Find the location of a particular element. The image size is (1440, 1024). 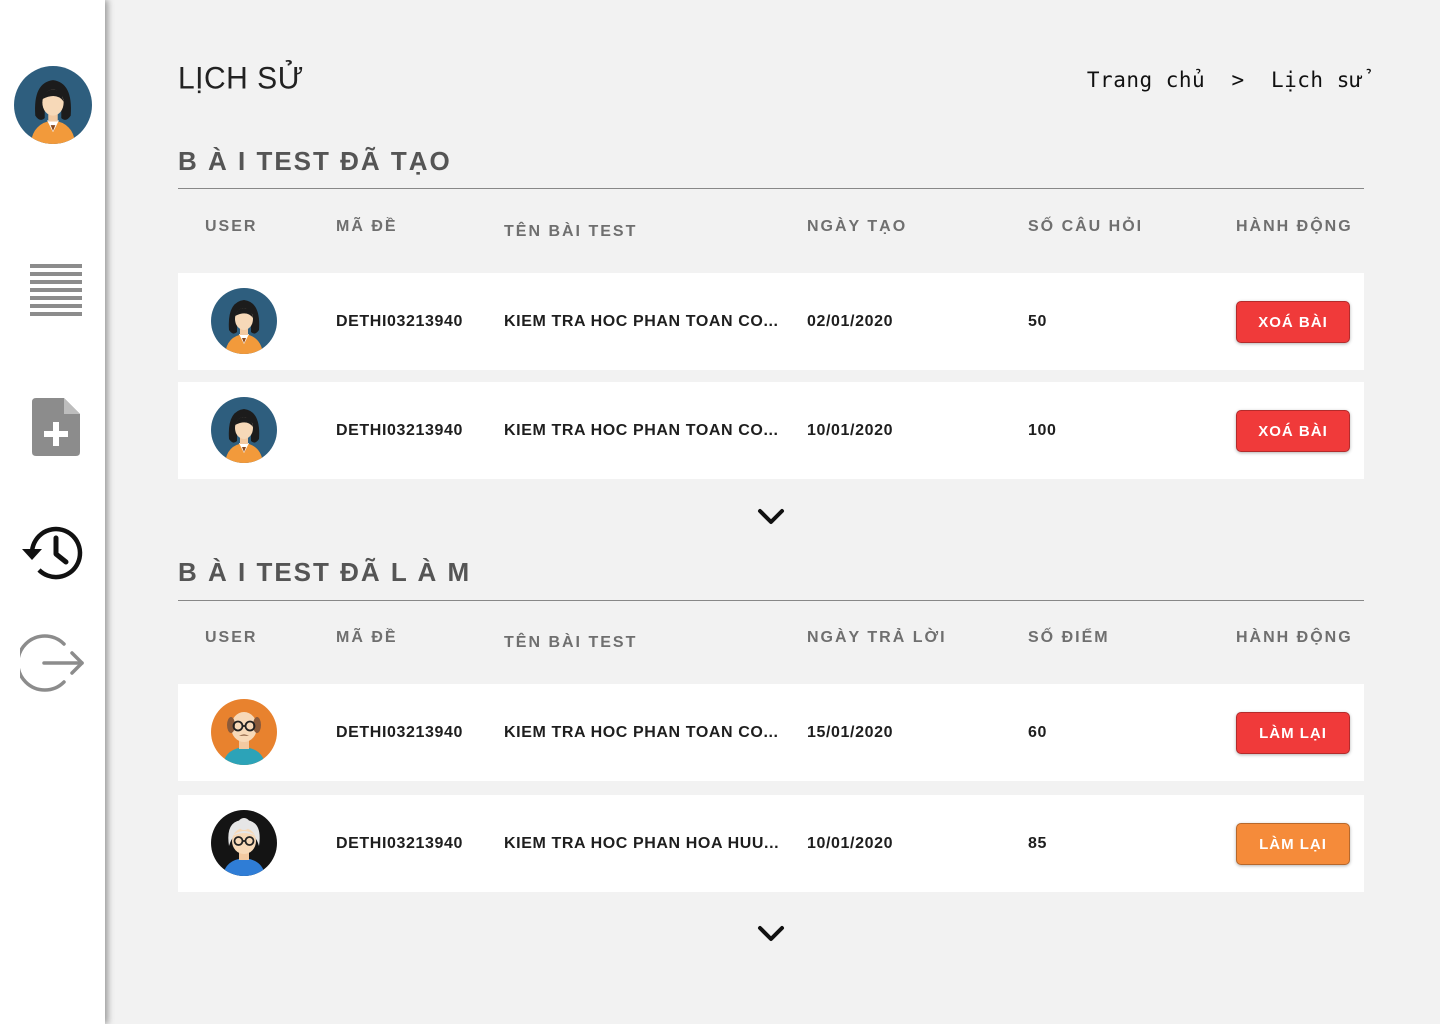

taken-tests-title: B À I TEST ĐÃ L À M is located at coordinates (325, 572).